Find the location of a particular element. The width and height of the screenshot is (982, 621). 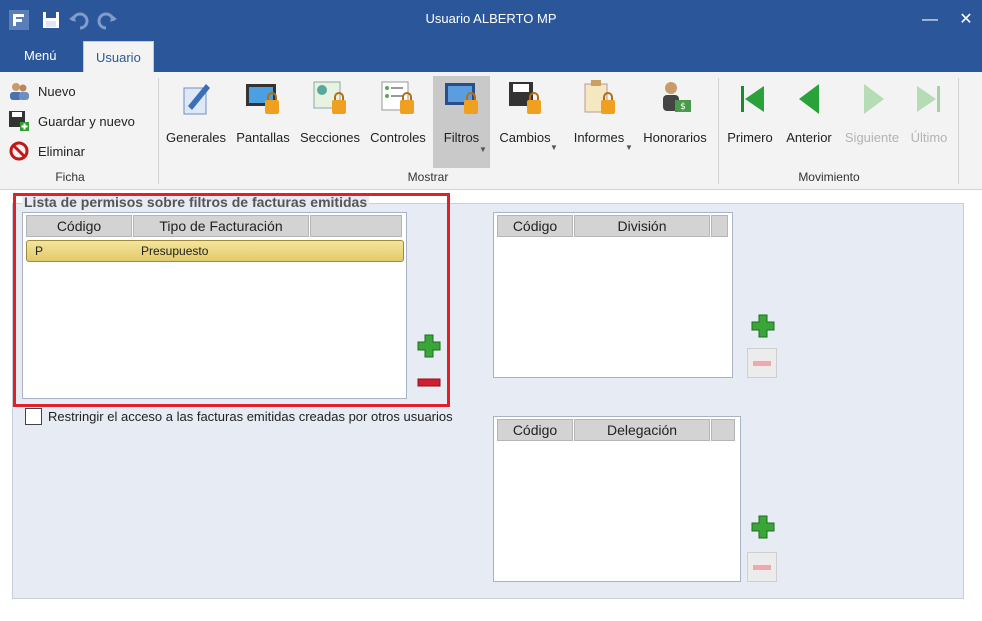

delete-icon is located at coordinates (19, 151).